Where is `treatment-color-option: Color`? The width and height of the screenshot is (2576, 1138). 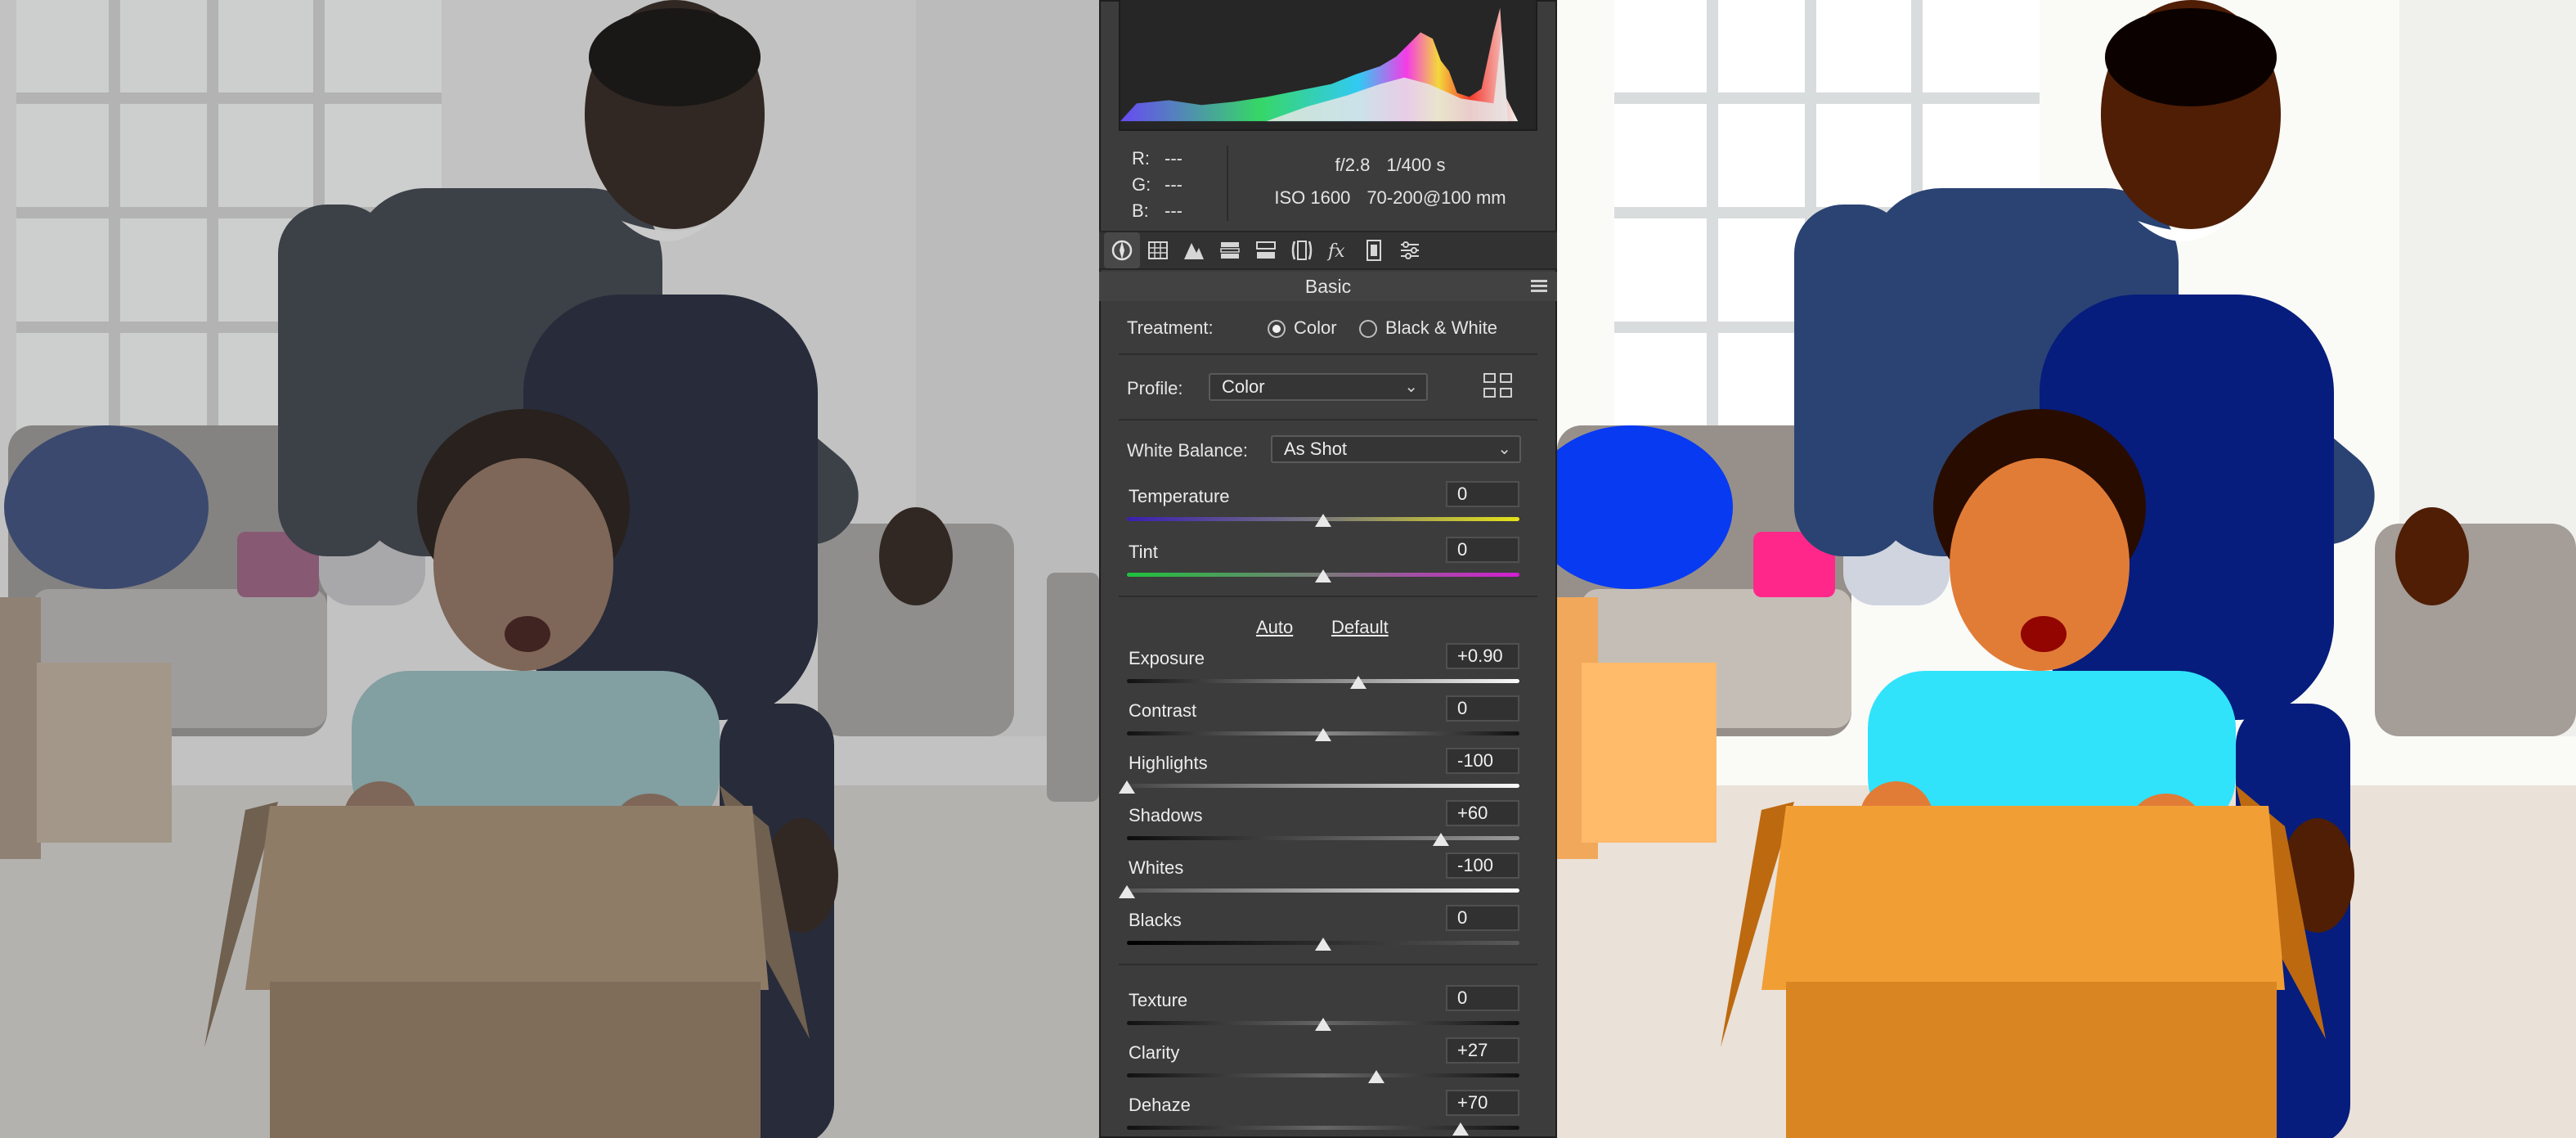 treatment-color-option: Color is located at coordinates (1302, 328).